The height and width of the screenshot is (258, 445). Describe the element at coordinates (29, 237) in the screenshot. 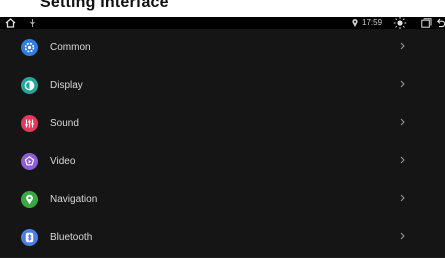

I see `bluetooth-icon` at that location.